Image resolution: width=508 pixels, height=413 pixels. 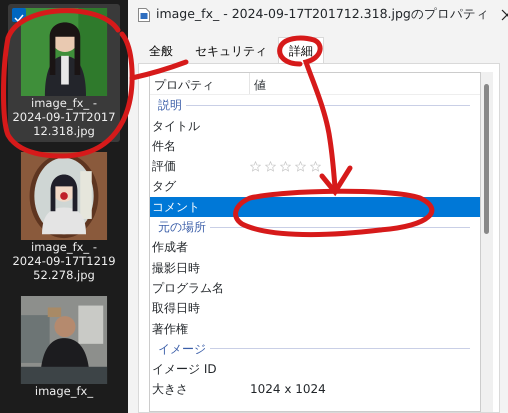 I want to click on column-header: 値, so click(x=365, y=83).